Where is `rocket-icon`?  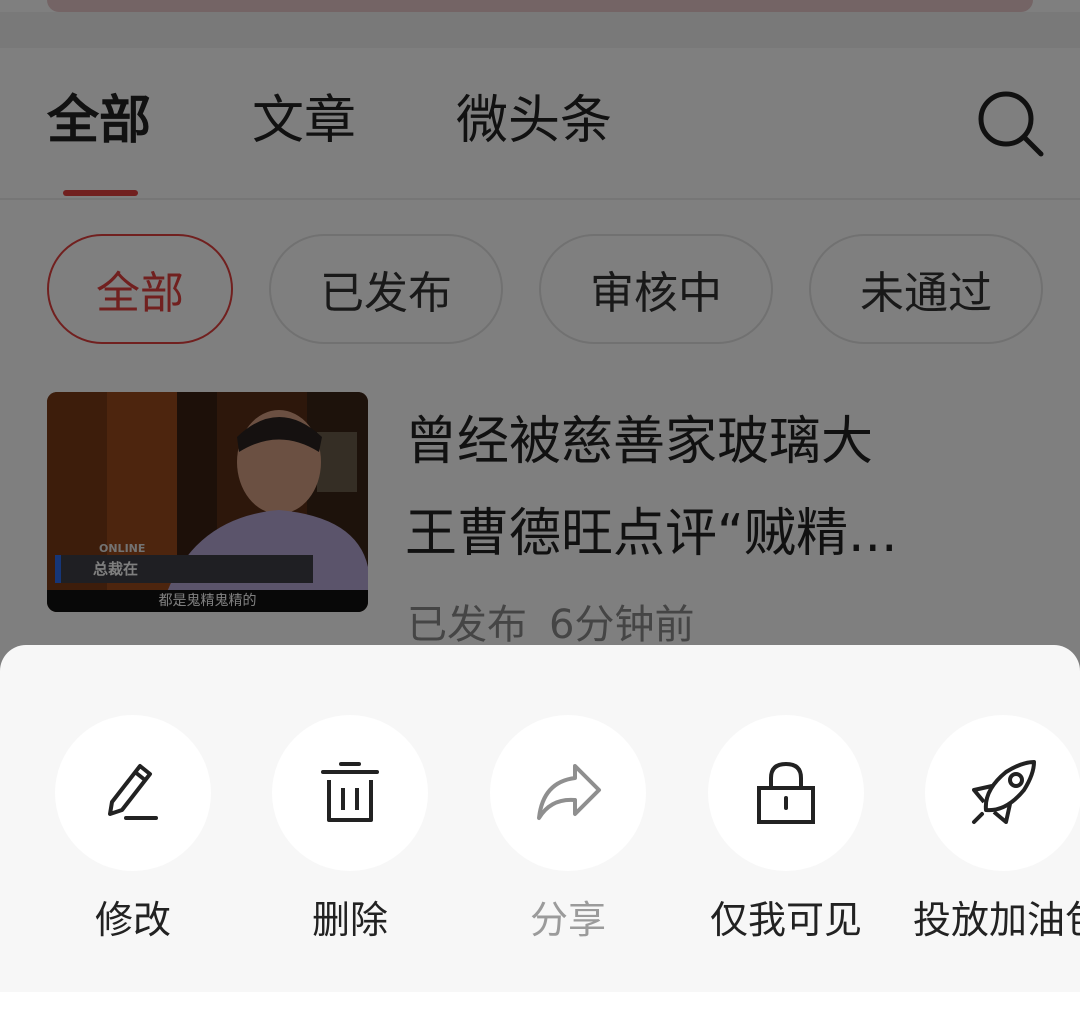
rocket-icon is located at coordinates (1004, 792).